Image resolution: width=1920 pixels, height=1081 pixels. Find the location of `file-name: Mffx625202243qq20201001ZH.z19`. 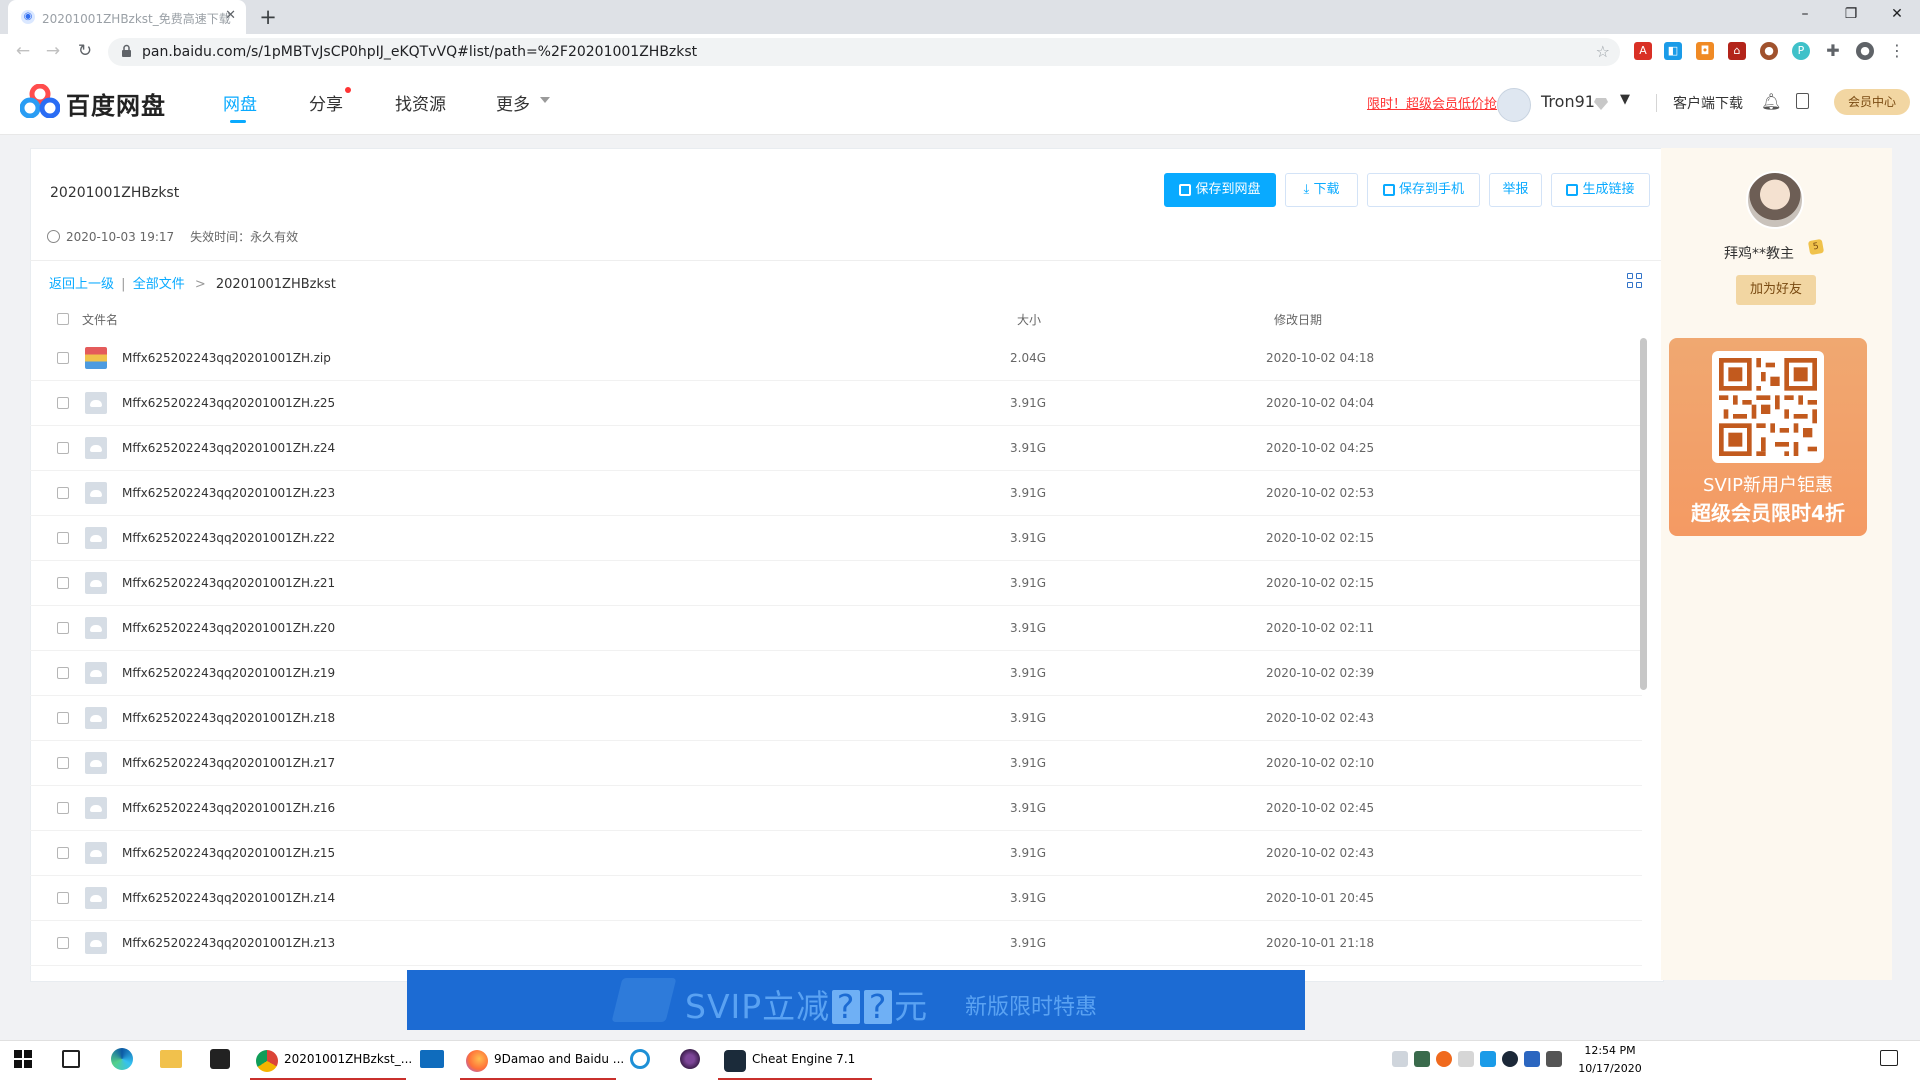

file-name: Mffx625202243qq20201001ZH.z19 is located at coordinates (228, 673).